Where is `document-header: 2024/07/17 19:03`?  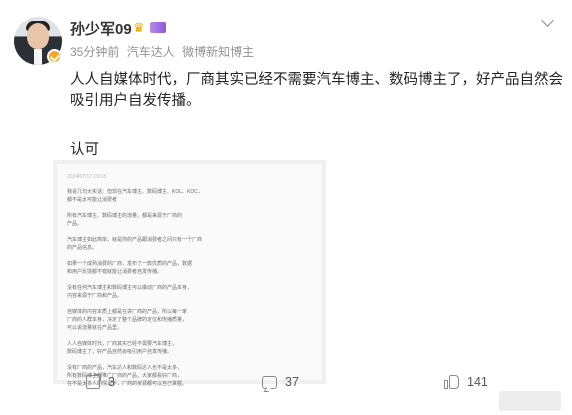 document-header: 2024/07/17 19:03 is located at coordinates (86, 177).